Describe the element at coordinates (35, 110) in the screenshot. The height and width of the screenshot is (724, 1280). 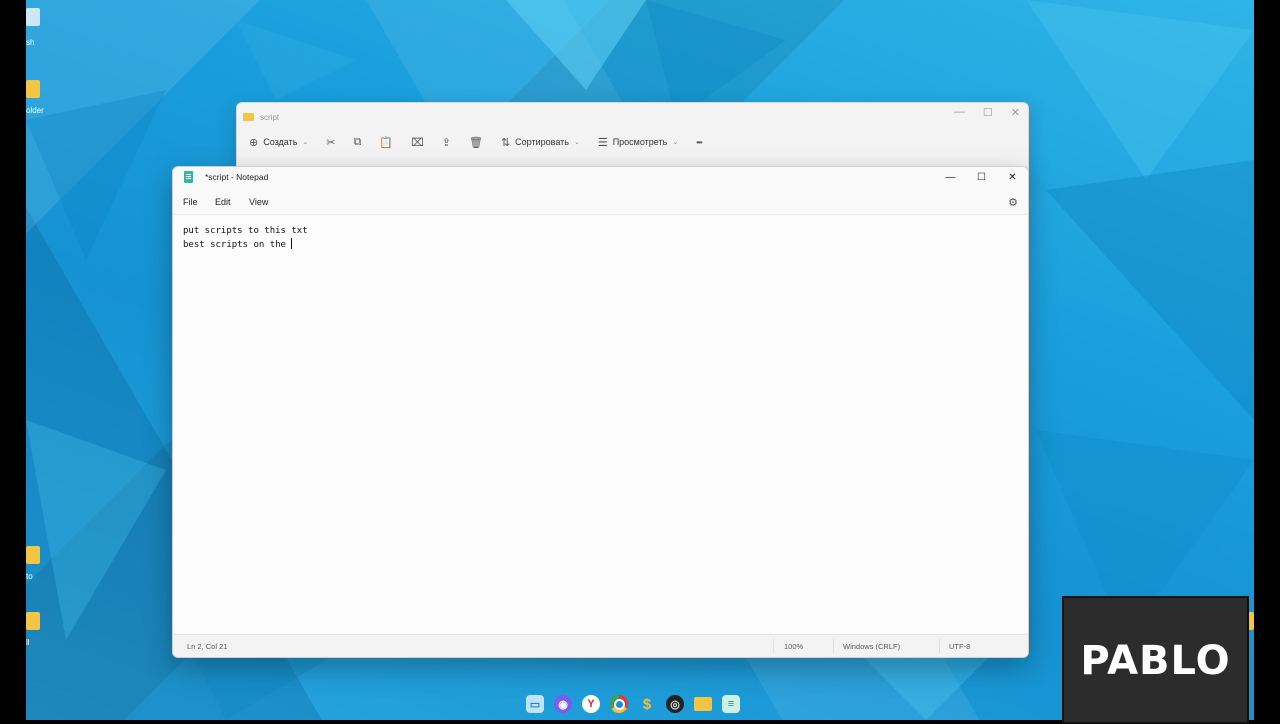
I see `desktop-label: older` at that location.